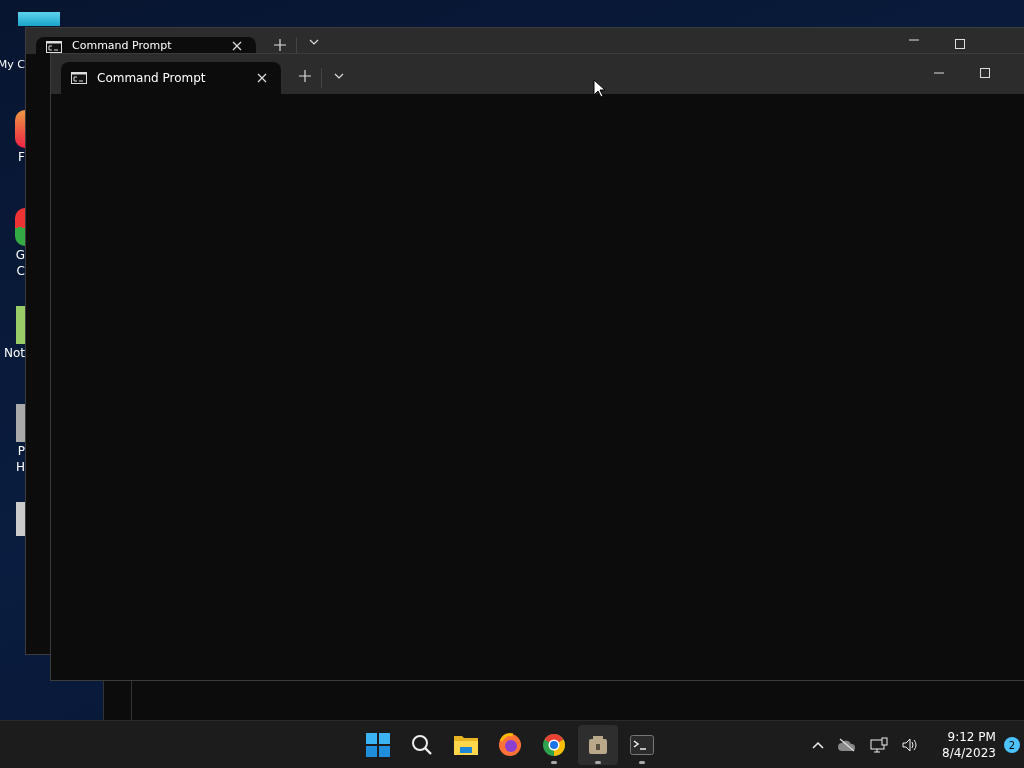 The height and width of the screenshot is (768, 1024). Describe the element at coordinates (910, 745) in the screenshot. I see `speaker-icon` at that location.